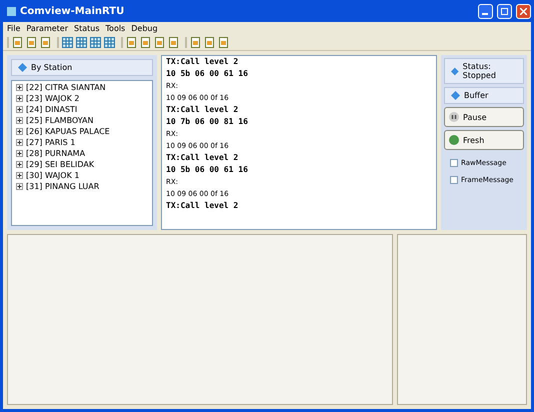  Describe the element at coordinates (207, 122) in the screenshot. I see `log-line: 10 7b 06 00 81 16` at that location.